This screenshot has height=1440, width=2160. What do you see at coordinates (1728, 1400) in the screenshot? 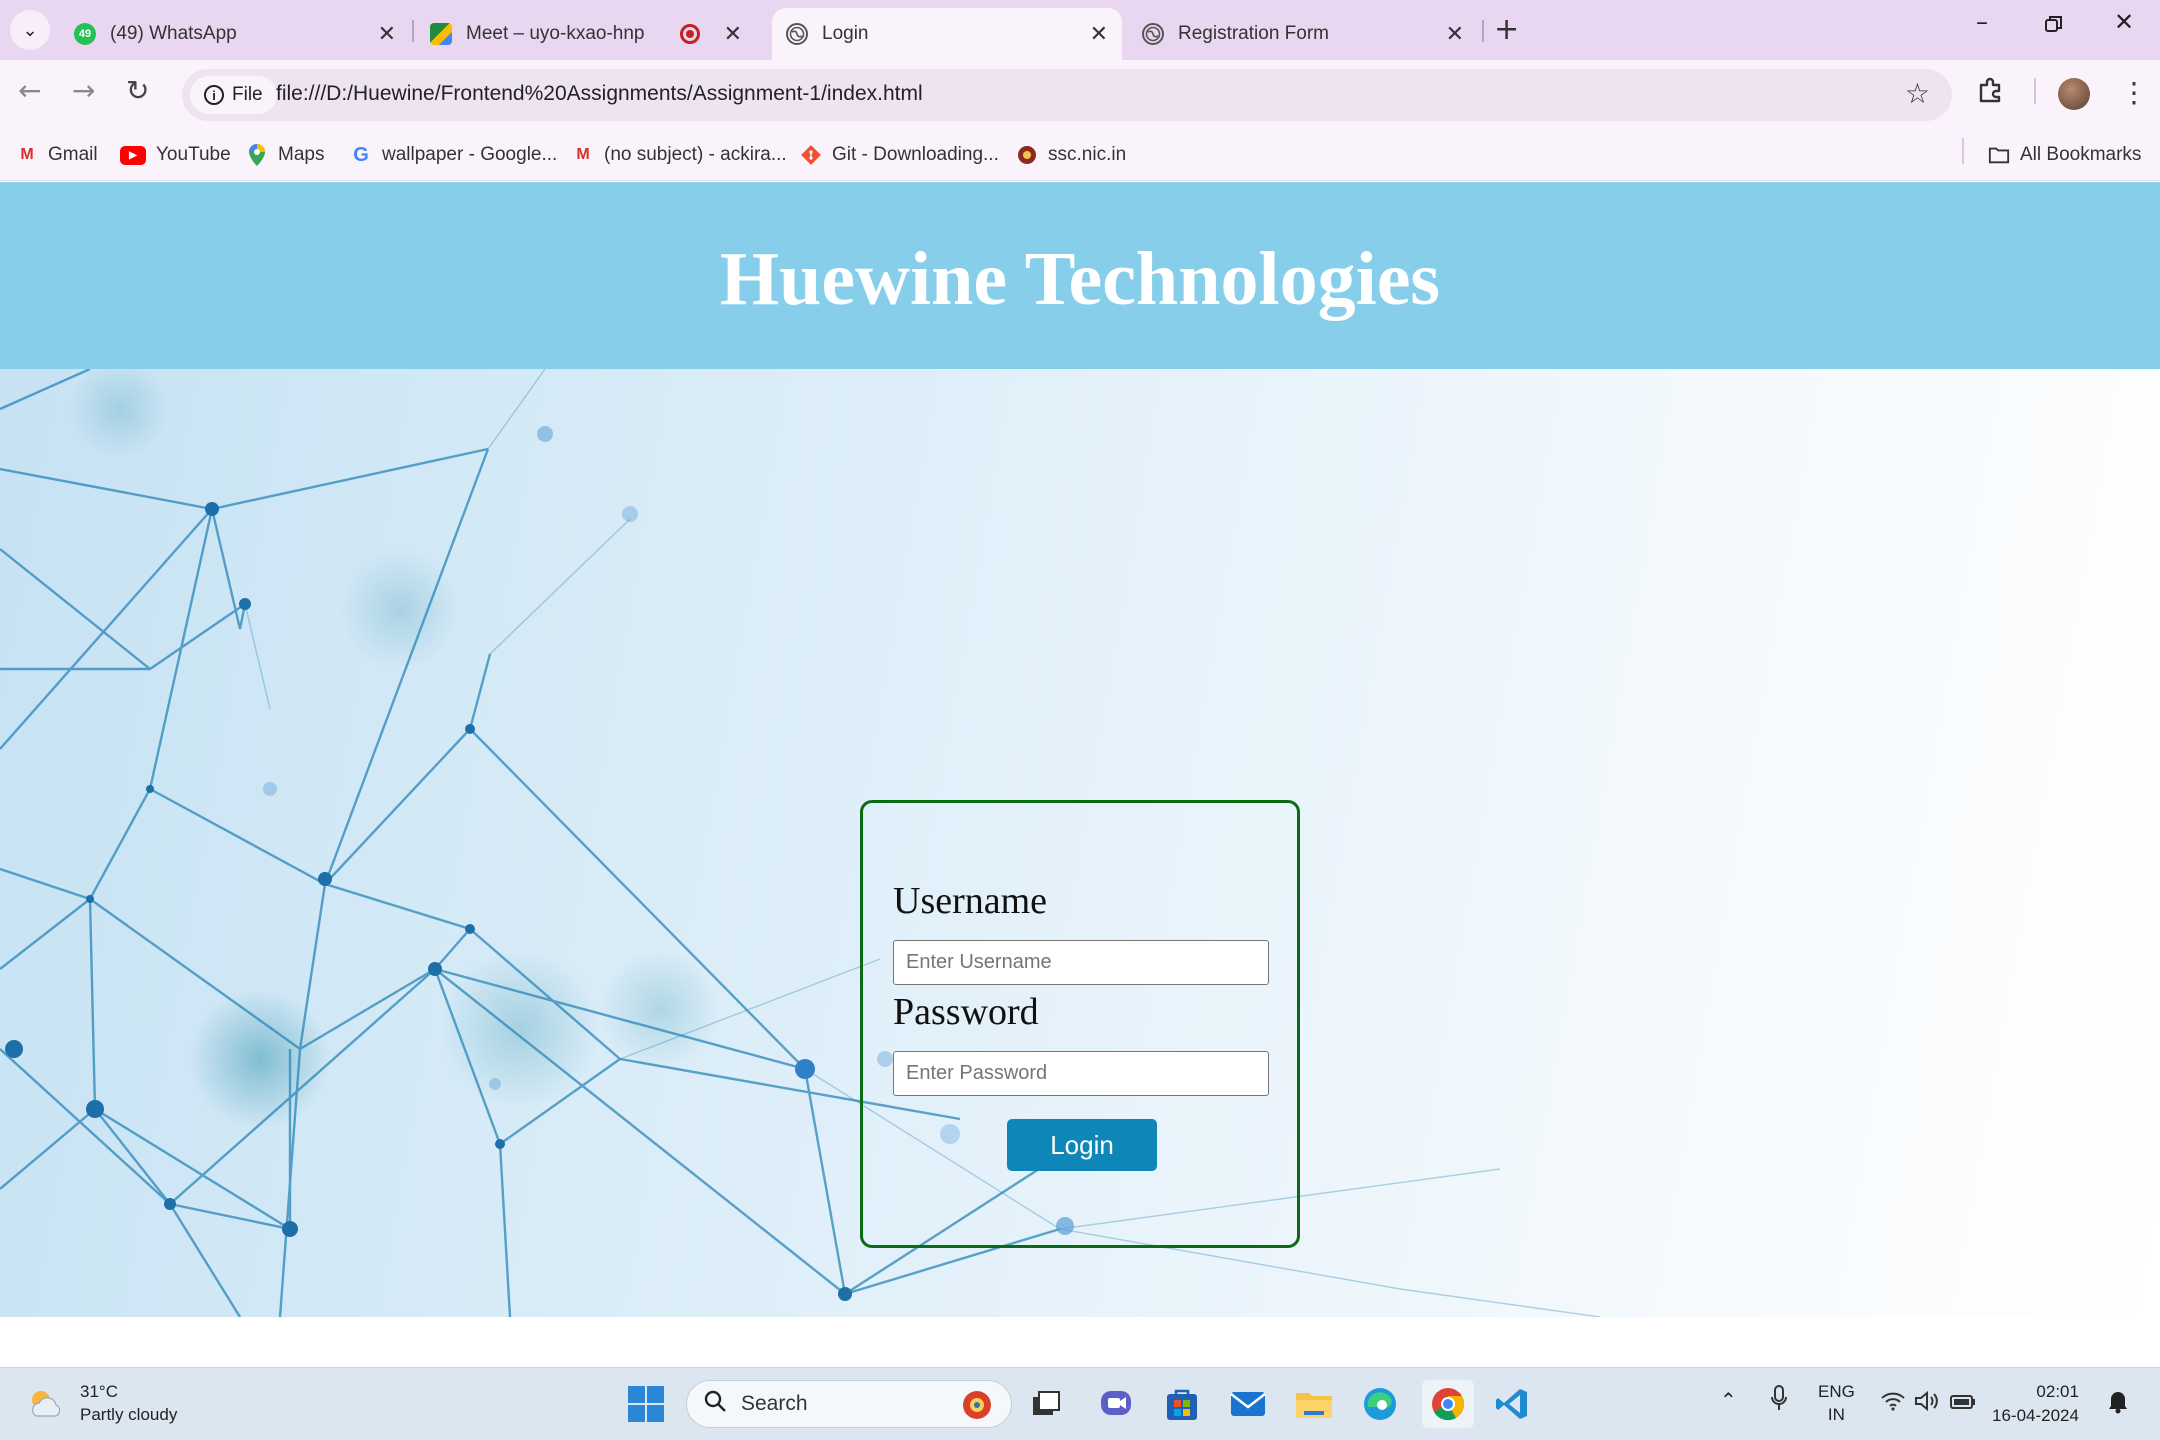
I see `chevron-up-icon: ⌃` at bounding box center [1728, 1400].